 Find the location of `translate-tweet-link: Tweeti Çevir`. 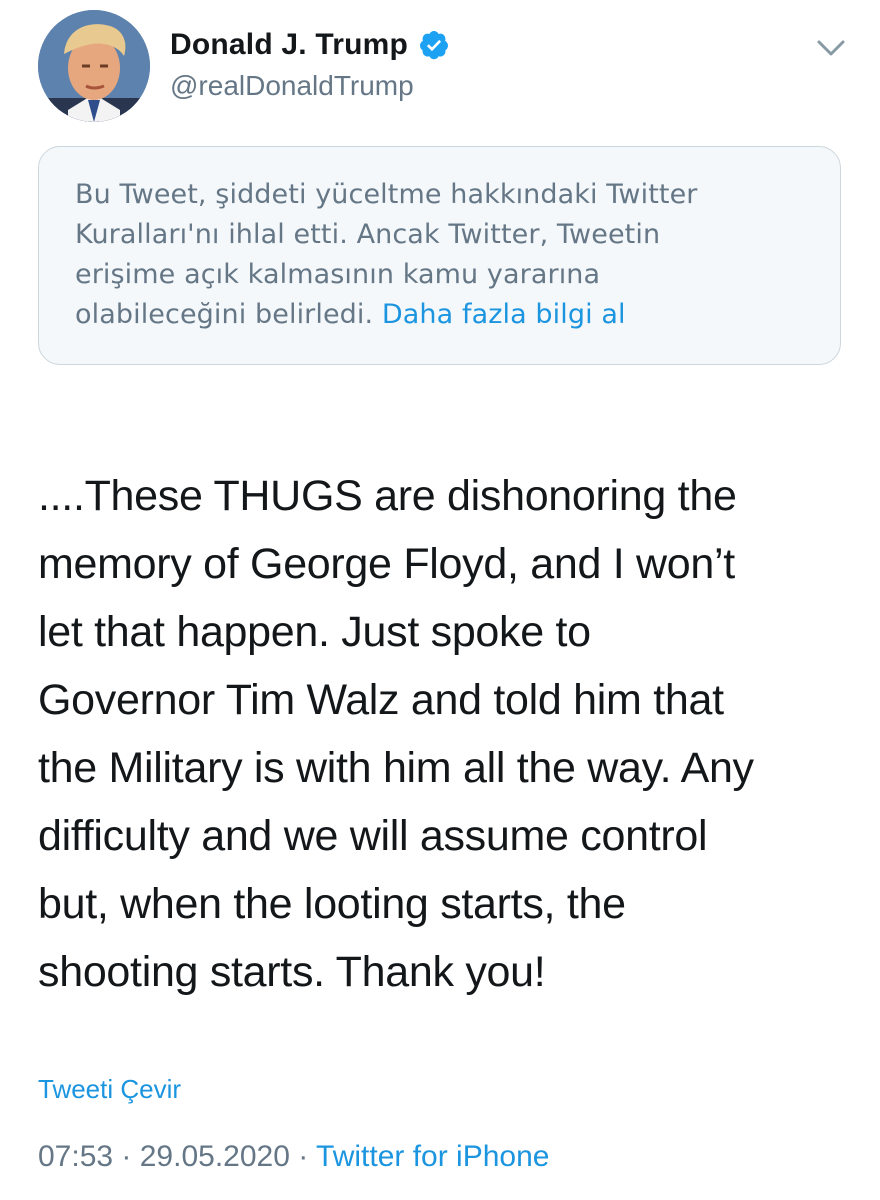

translate-tweet-link: Tweeti Çevir is located at coordinates (109, 1089).